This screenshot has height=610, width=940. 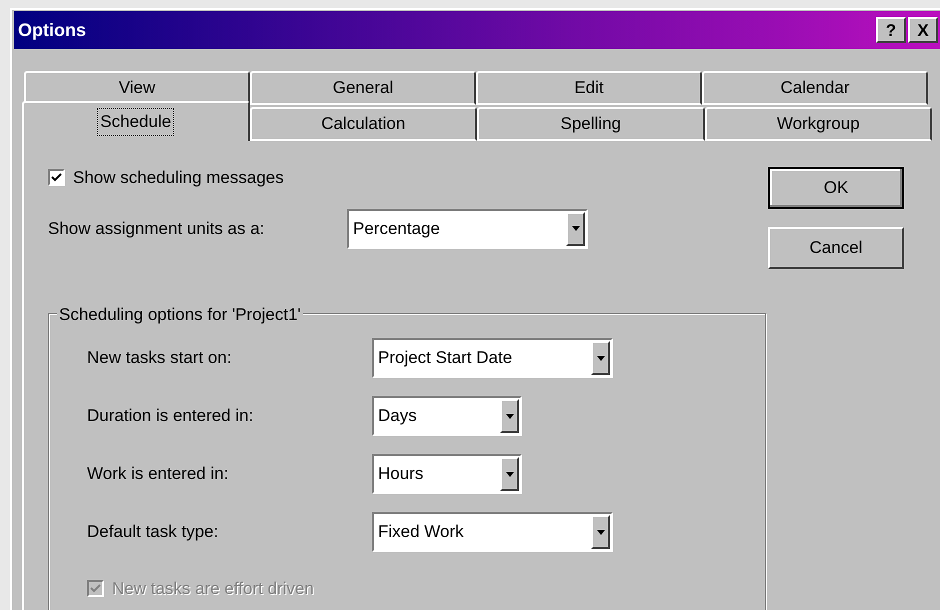 What do you see at coordinates (923, 30) in the screenshot?
I see `title-bar-button: X` at bounding box center [923, 30].